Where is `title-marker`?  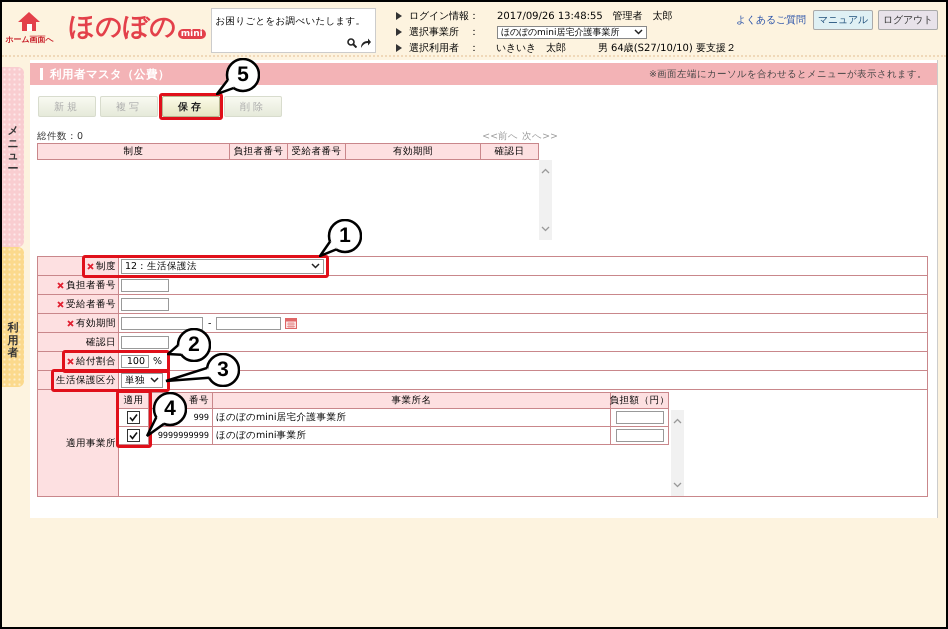 title-marker is located at coordinates (41, 74).